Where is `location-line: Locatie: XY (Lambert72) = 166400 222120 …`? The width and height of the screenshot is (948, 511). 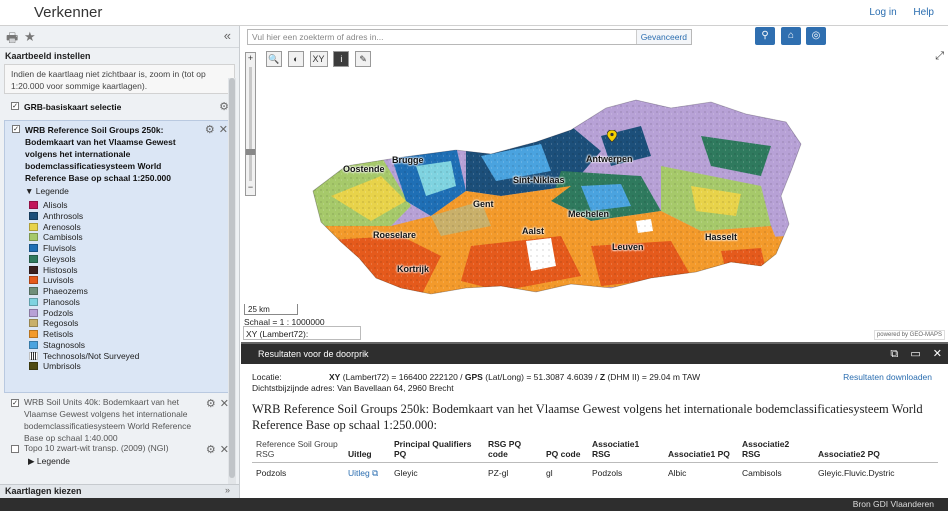
location-line: Locatie: XY (Lambert72) = 166400 222120 … is located at coordinates (594, 377).